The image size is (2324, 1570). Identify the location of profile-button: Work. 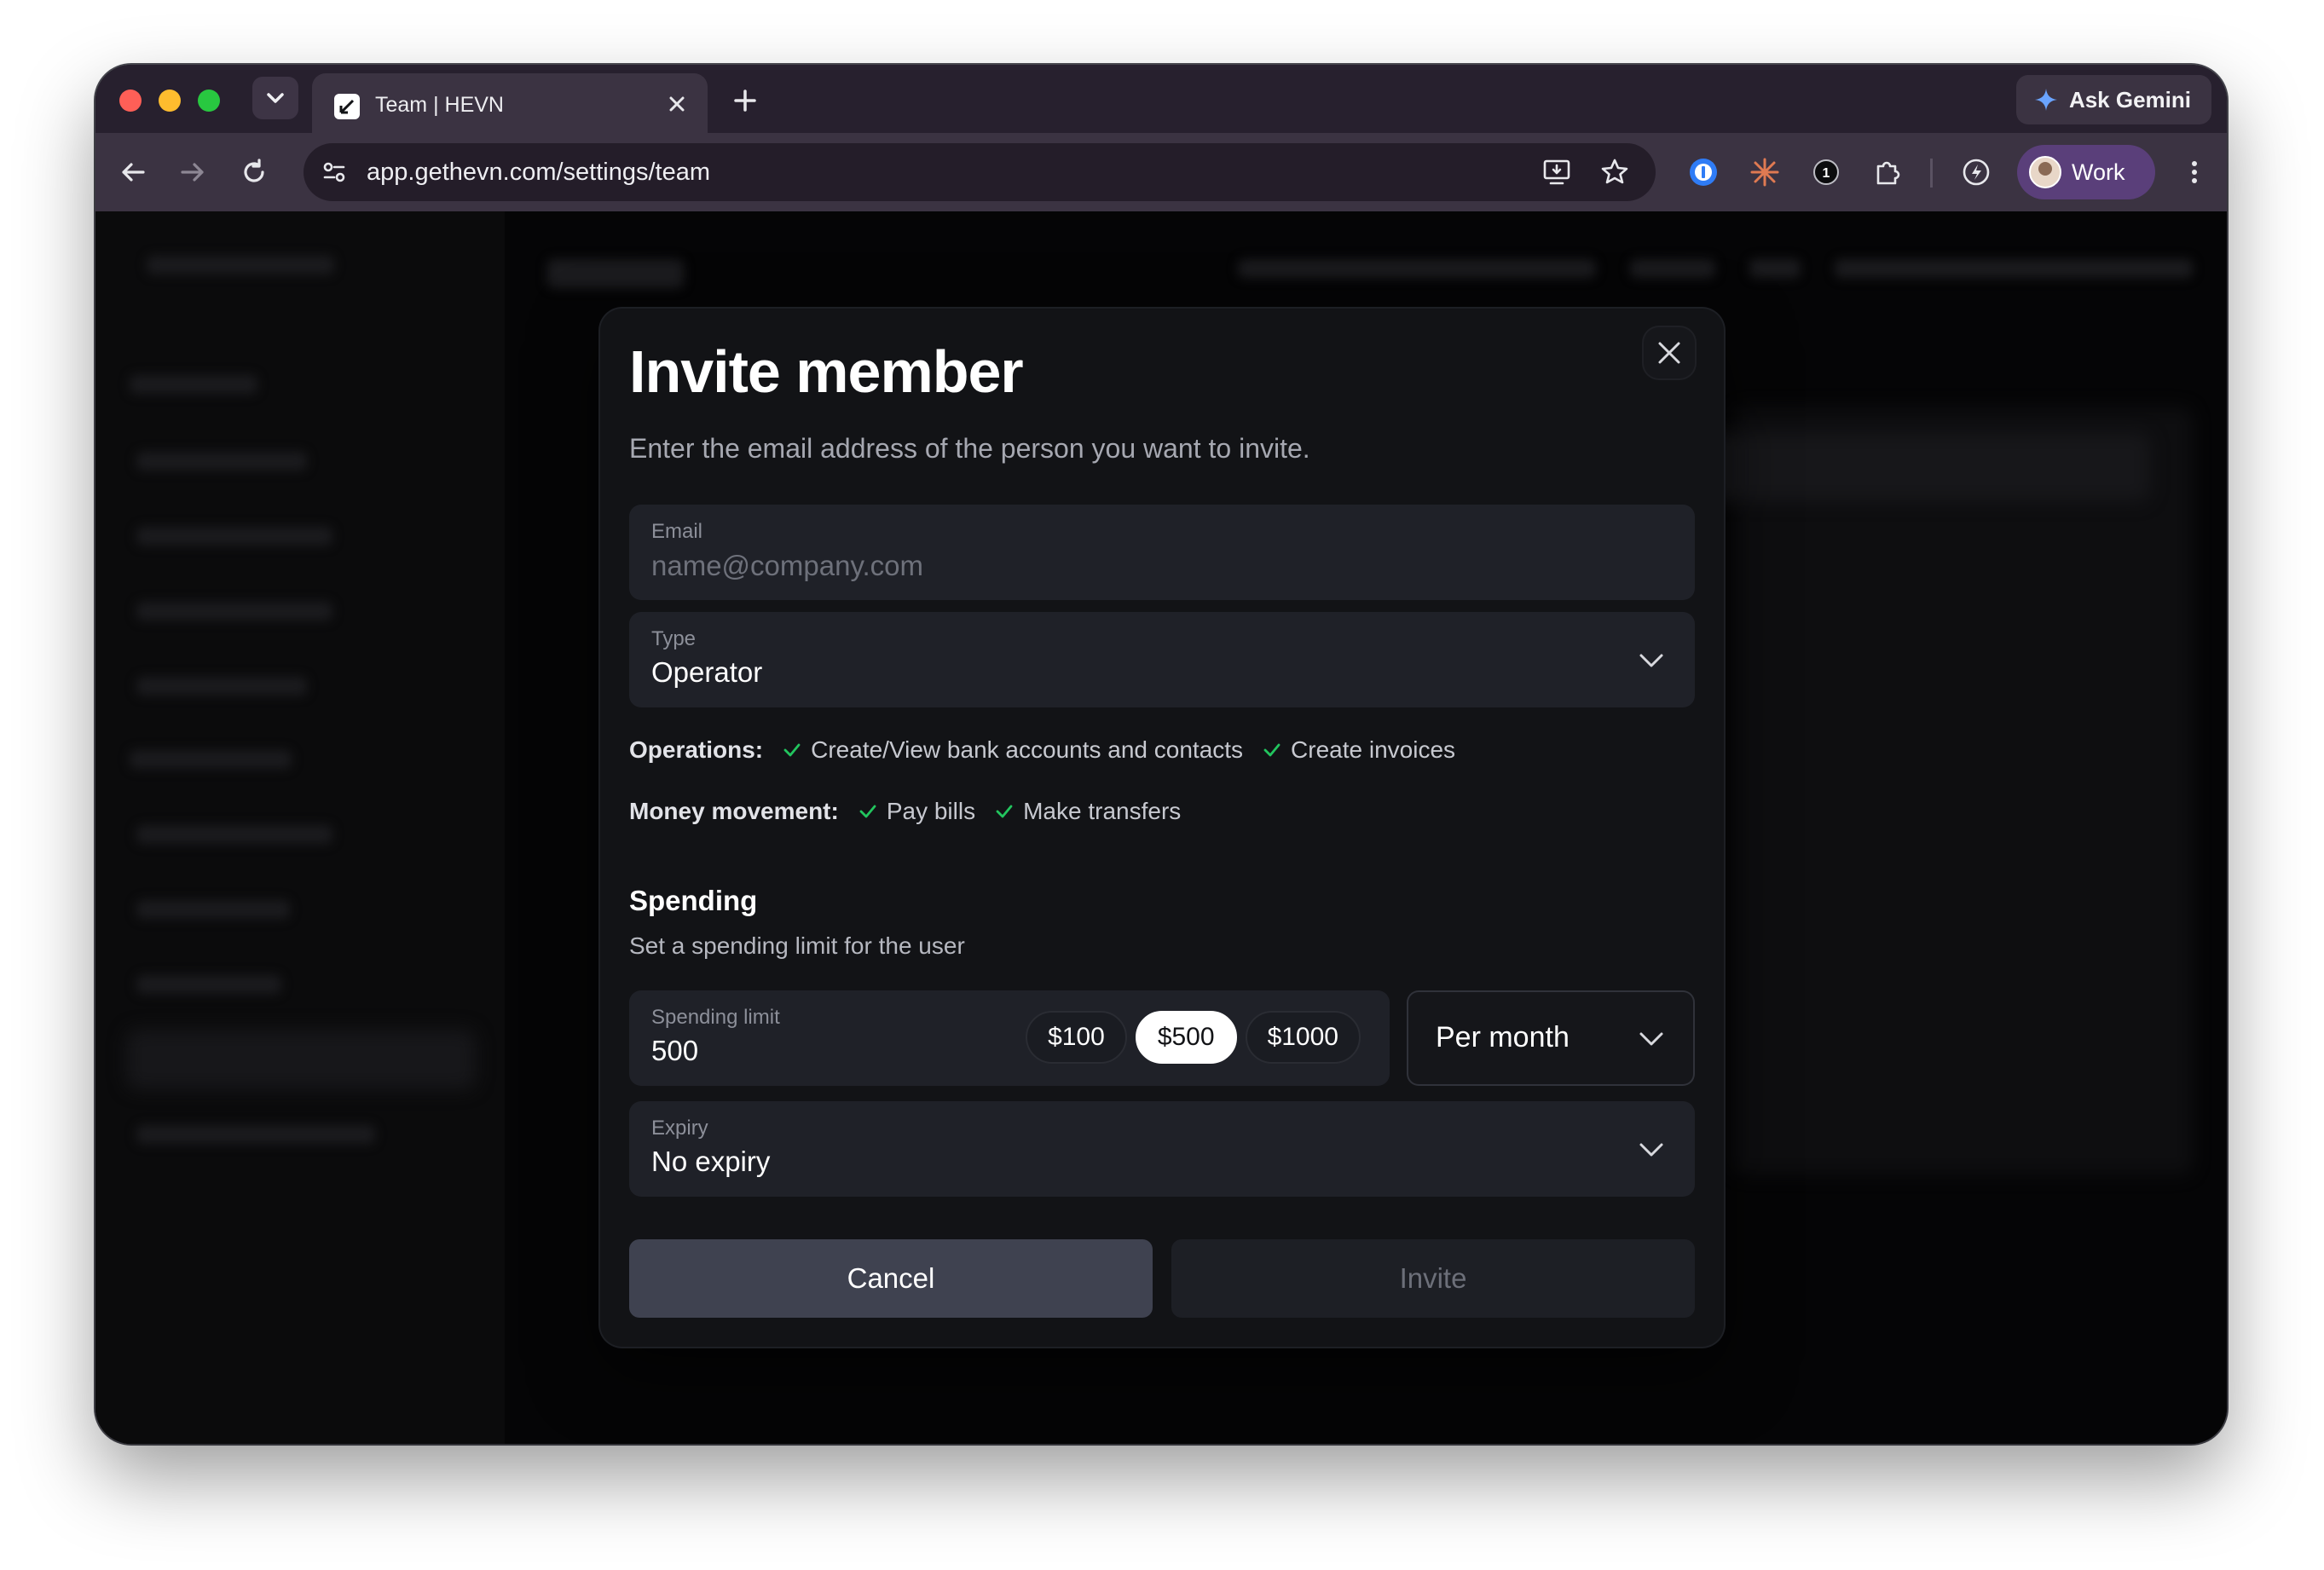
(2086, 172).